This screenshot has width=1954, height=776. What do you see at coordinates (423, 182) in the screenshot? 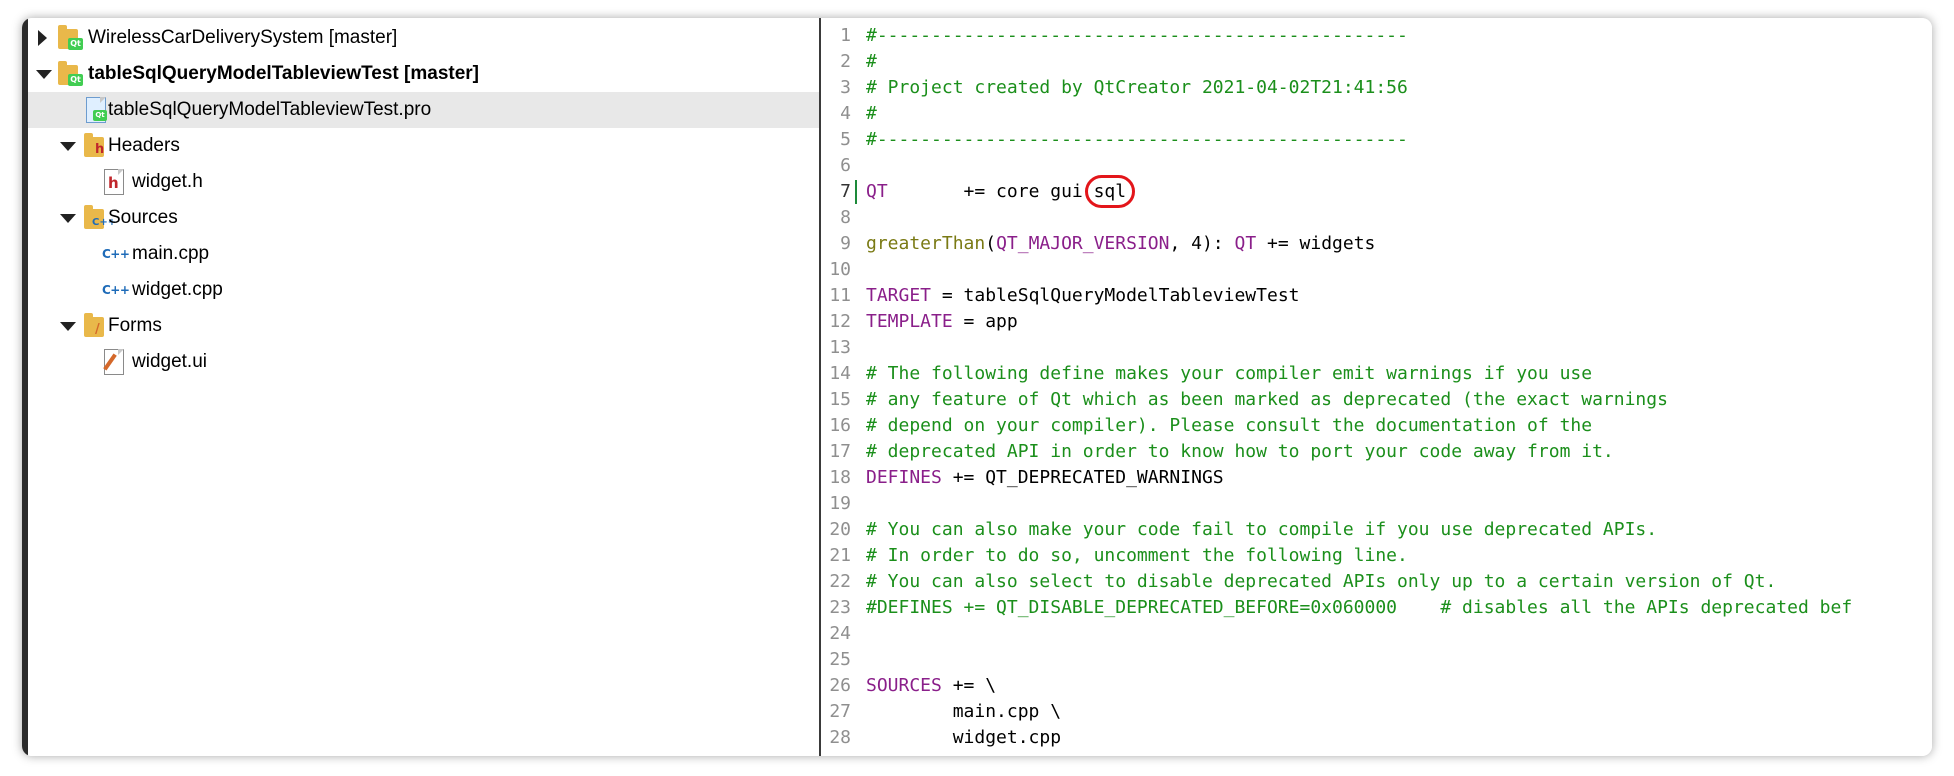
I see `tree-item: h widget.h` at bounding box center [423, 182].